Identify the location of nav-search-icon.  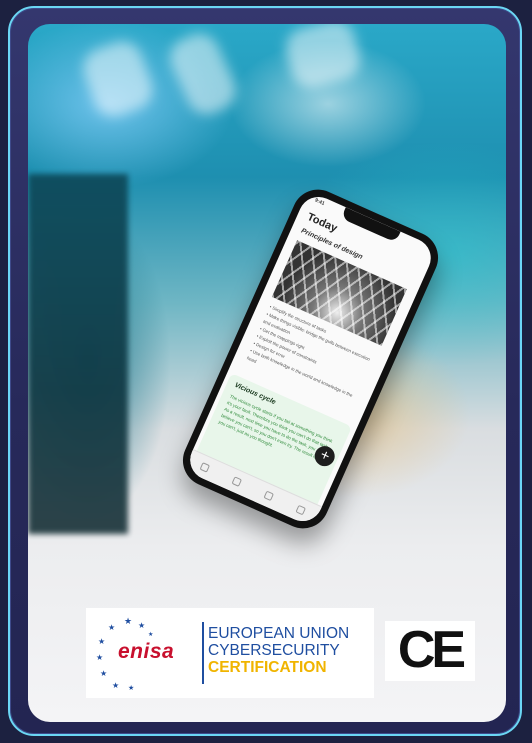
(236, 481).